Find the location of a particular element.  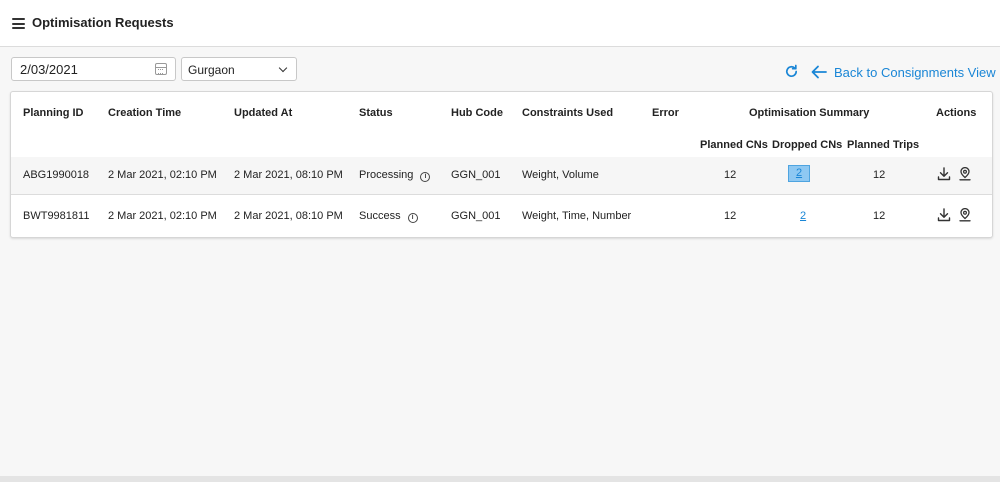

header-updated-at: Updated At is located at coordinates (263, 113).